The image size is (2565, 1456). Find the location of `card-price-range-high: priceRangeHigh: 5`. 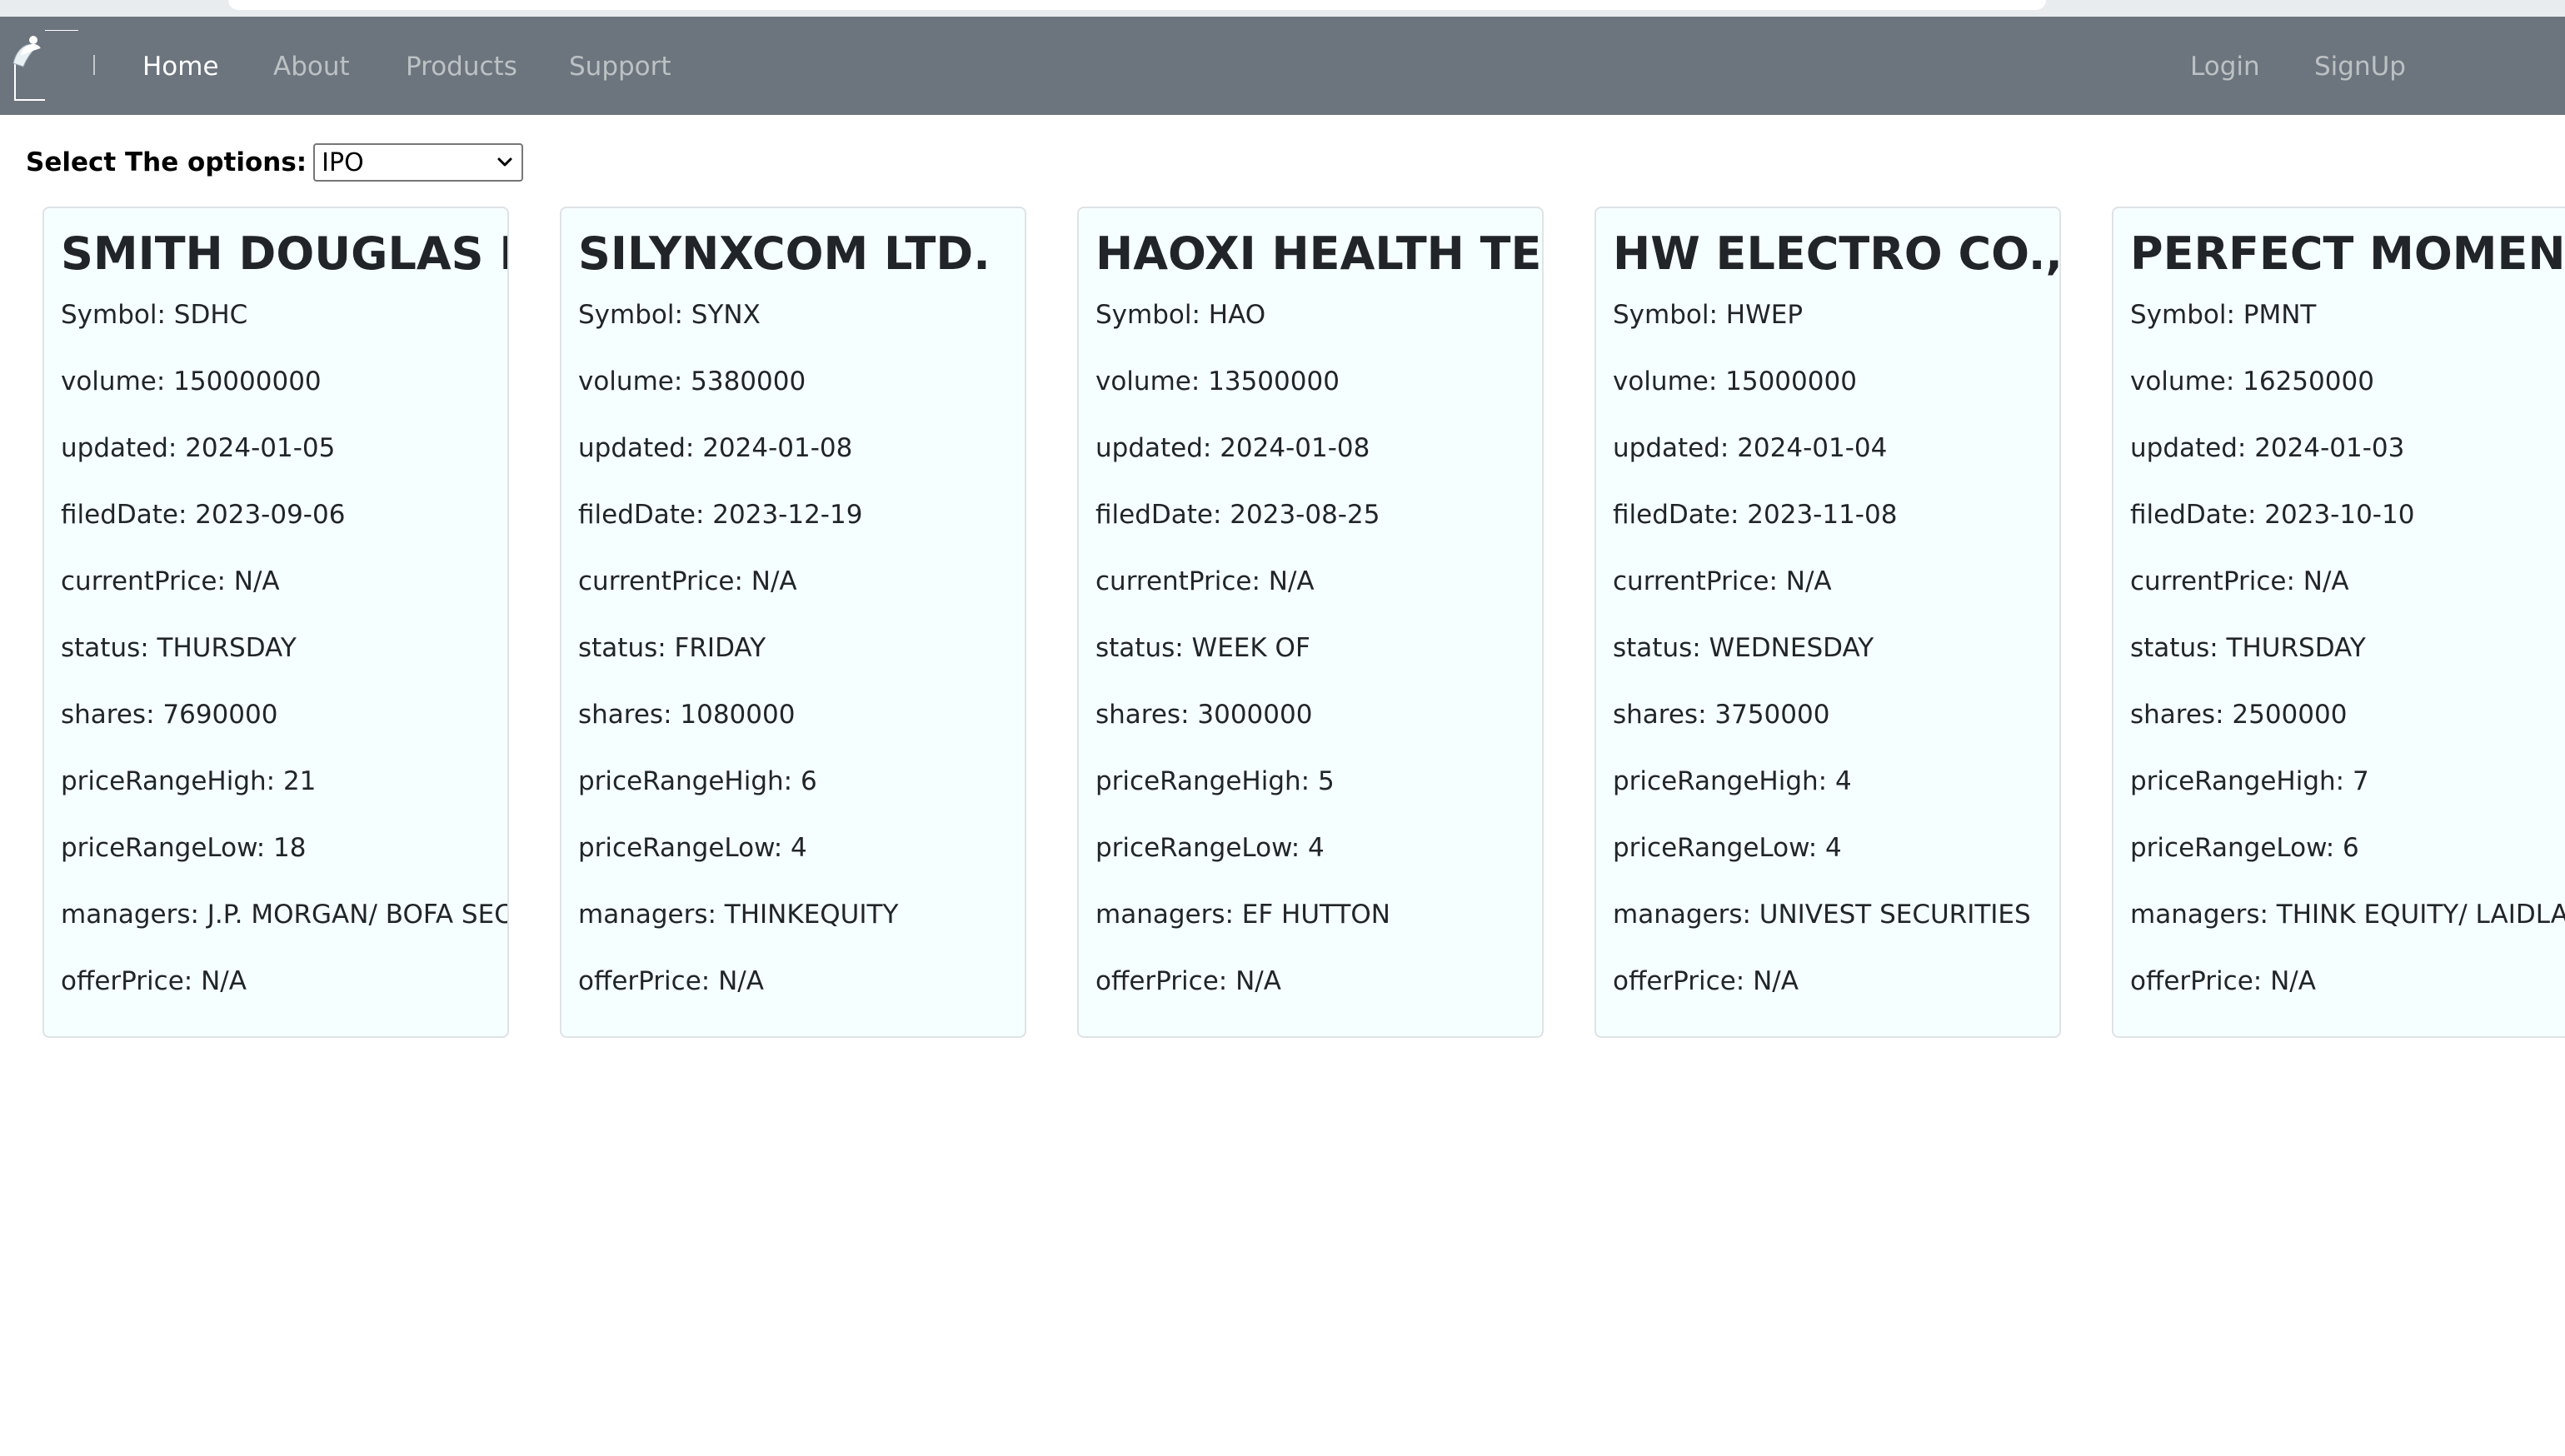

card-price-range-high: priceRangeHigh: 5 is located at coordinates (1215, 781).